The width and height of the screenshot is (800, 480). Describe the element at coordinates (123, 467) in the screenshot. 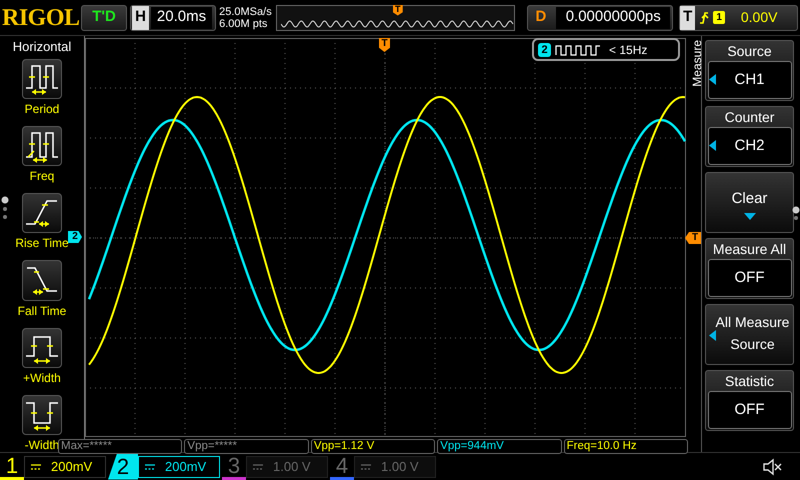

I see `channel-number: 2` at that location.